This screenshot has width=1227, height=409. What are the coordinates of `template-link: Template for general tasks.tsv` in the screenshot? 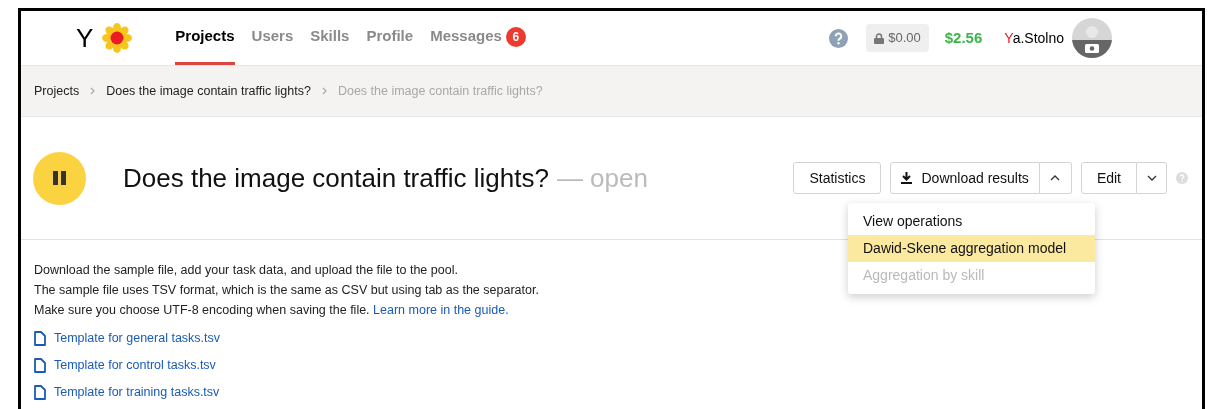 It's located at (137, 338).